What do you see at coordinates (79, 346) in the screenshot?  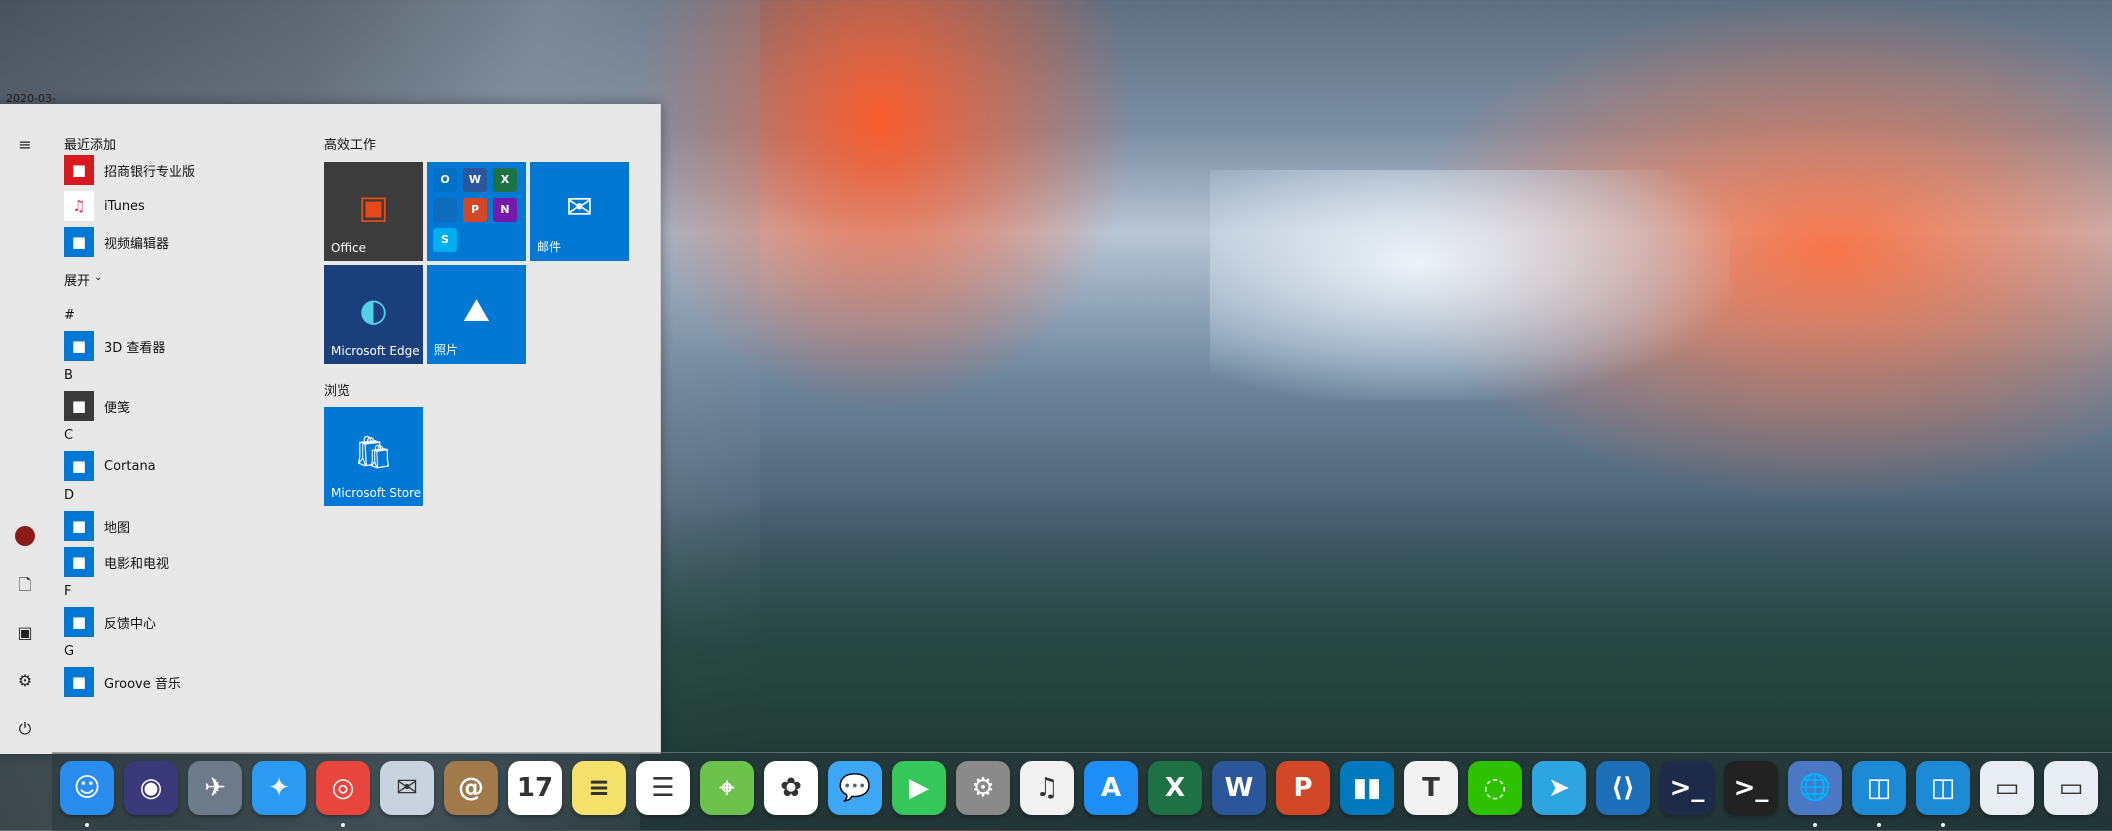 I see `3d-viewer-icon: ■` at bounding box center [79, 346].